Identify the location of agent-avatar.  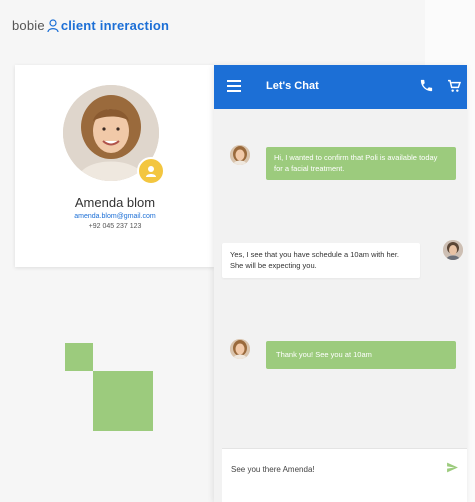
(453, 250).